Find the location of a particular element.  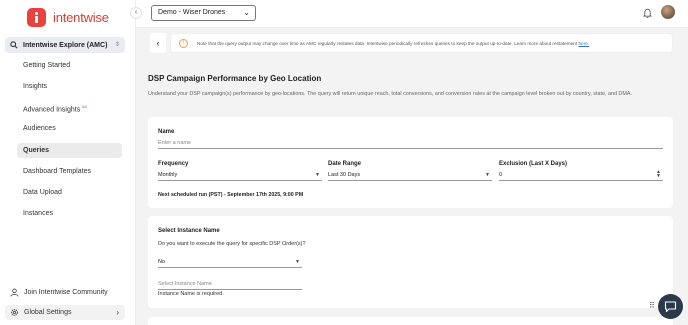

date-range-value: Last 30 Days is located at coordinates (344, 175).